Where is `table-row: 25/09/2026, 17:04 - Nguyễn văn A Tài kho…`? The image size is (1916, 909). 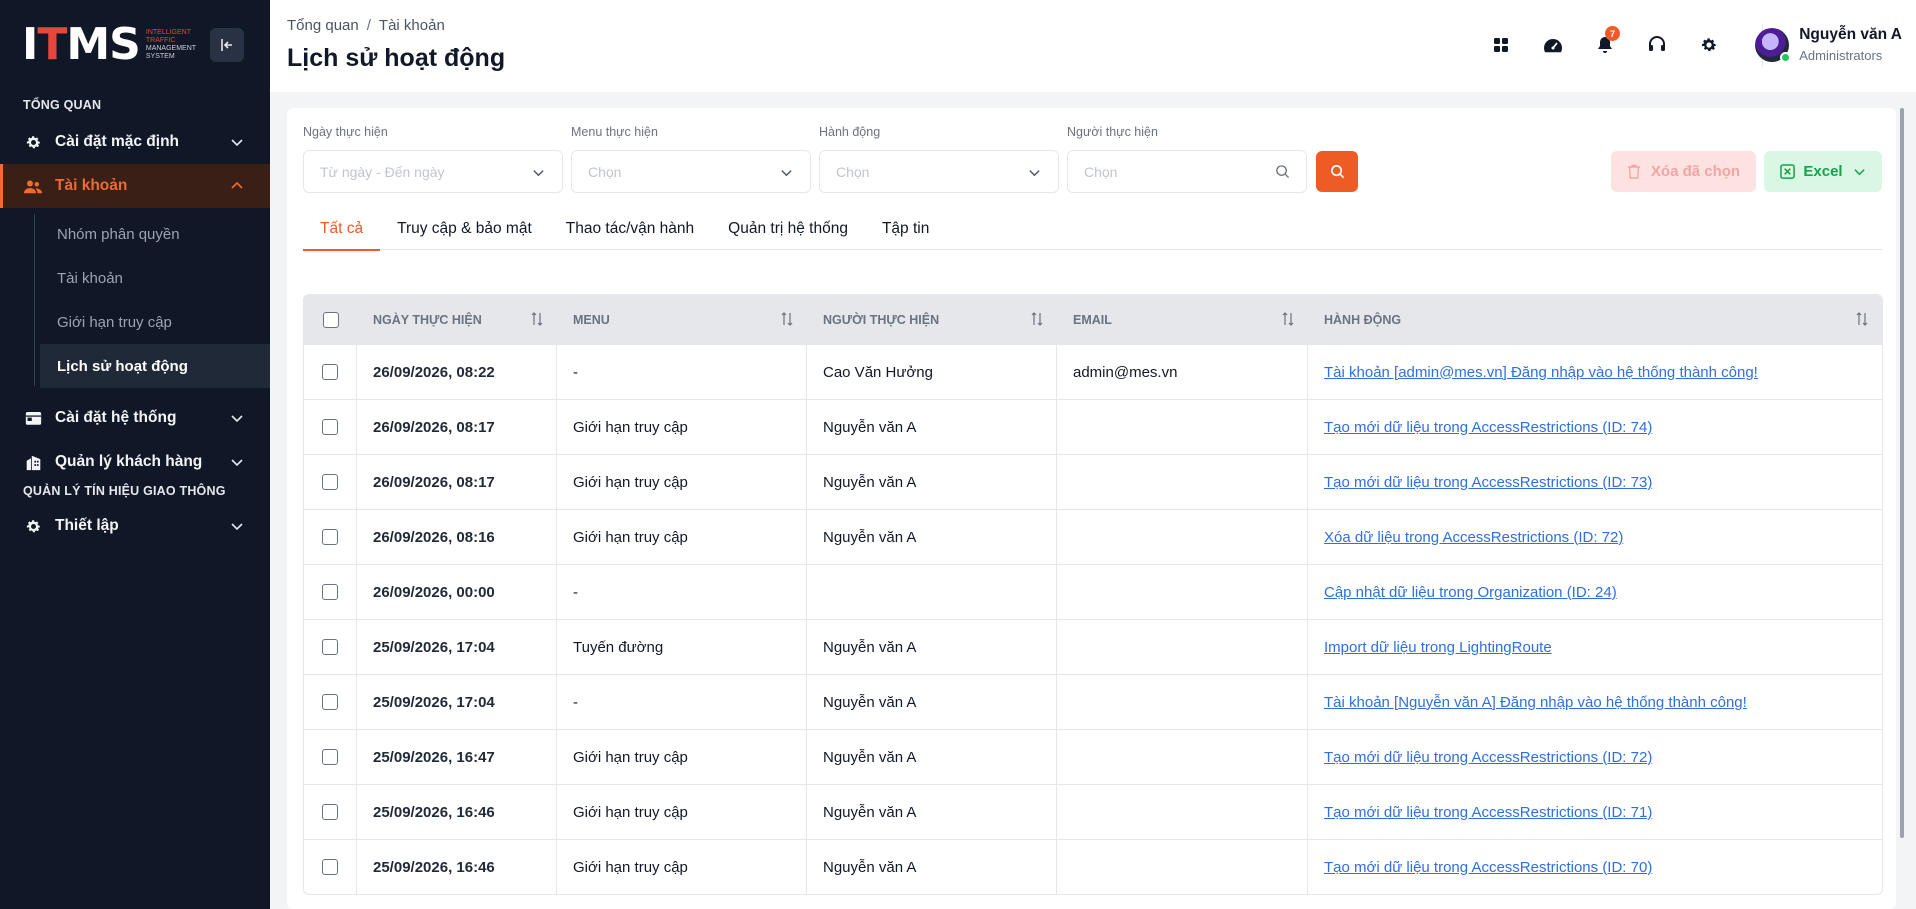
table-row: 25/09/2026, 17:04 - Nguyễn văn A Tài kho… is located at coordinates (1093, 701).